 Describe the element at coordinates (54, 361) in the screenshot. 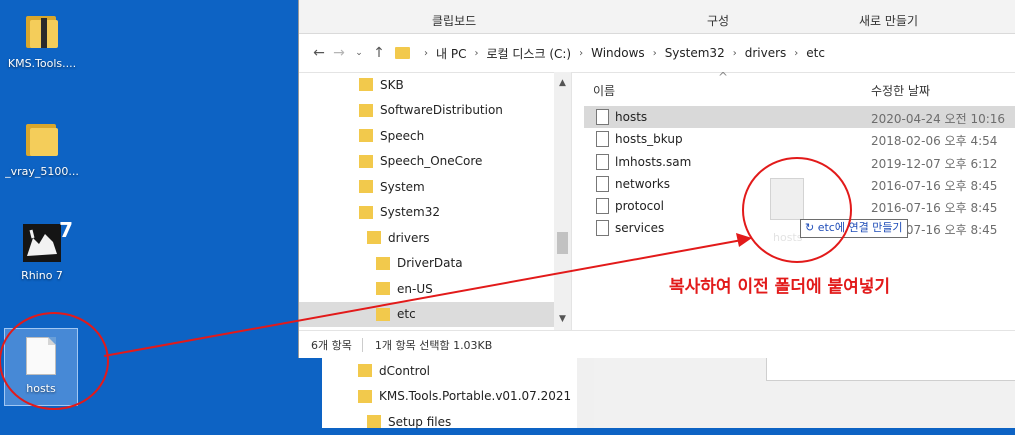

I see `annotation-circle-desktop` at that location.